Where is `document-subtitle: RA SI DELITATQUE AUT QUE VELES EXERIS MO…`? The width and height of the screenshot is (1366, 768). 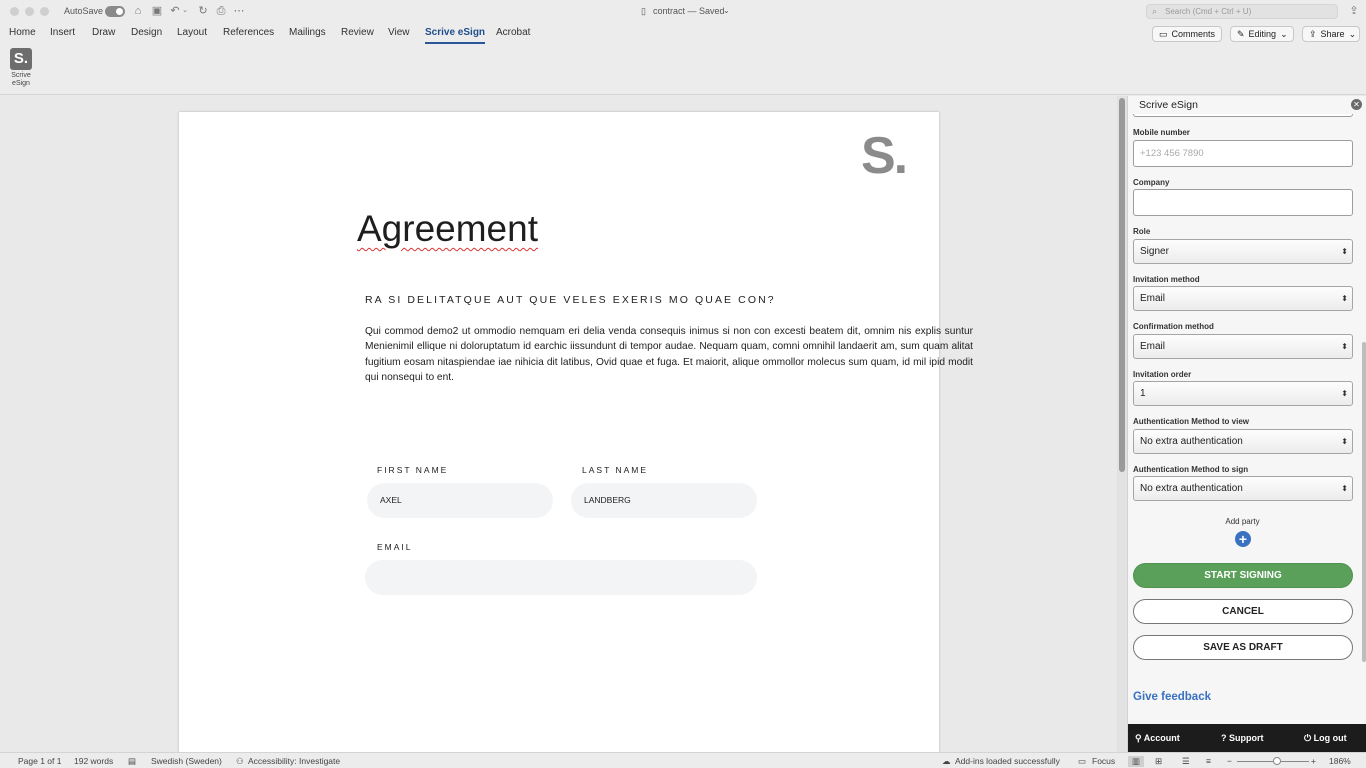 document-subtitle: RA SI DELITATQUE AUT QUE VELES EXERIS MO… is located at coordinates (570, 300).